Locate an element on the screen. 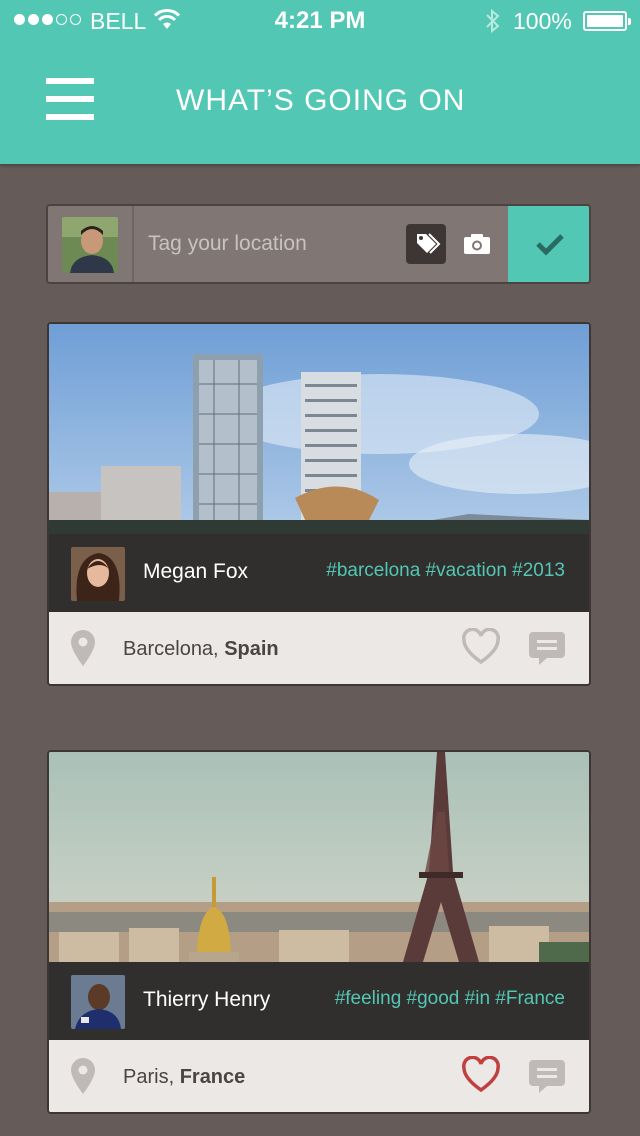  post-footer: Paris, France is located at coordinates (319, 1076).